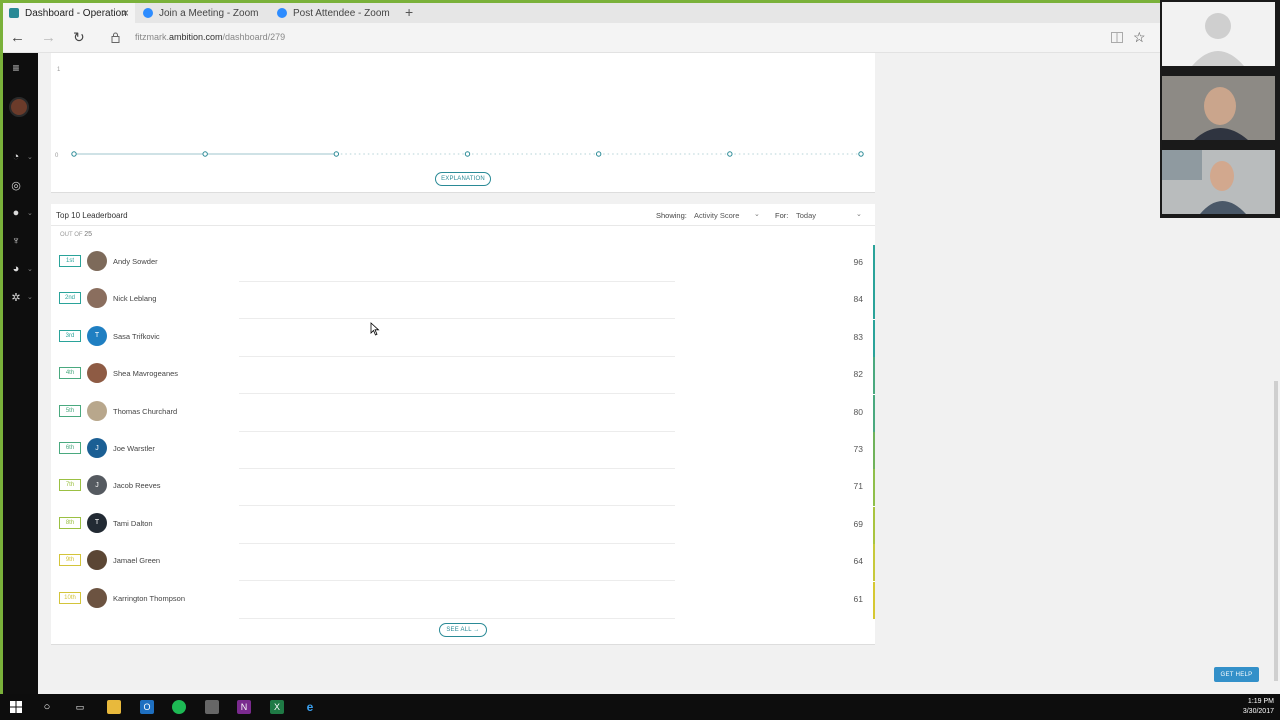  I want to click on player-name: Shea Mavrogeanes, so click(145, 373).